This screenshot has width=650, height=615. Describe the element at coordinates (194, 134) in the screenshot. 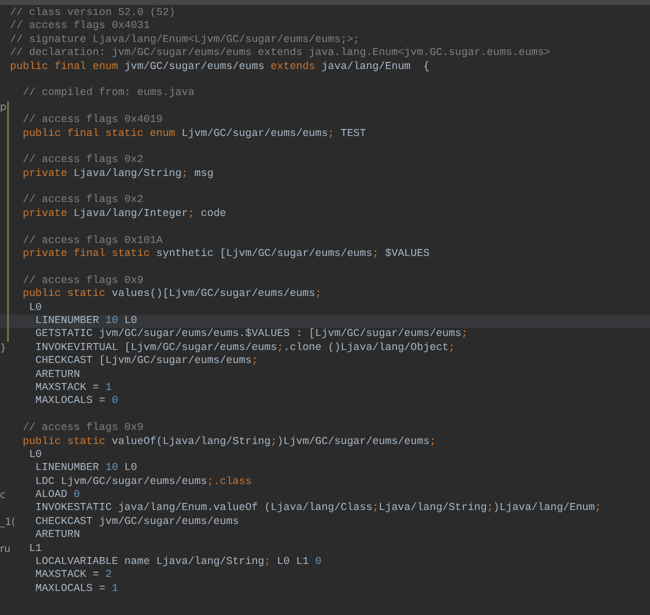

I see `code-line: public final static enum Ljvm/GC/sugar/eums/eums; TEST` at that location.